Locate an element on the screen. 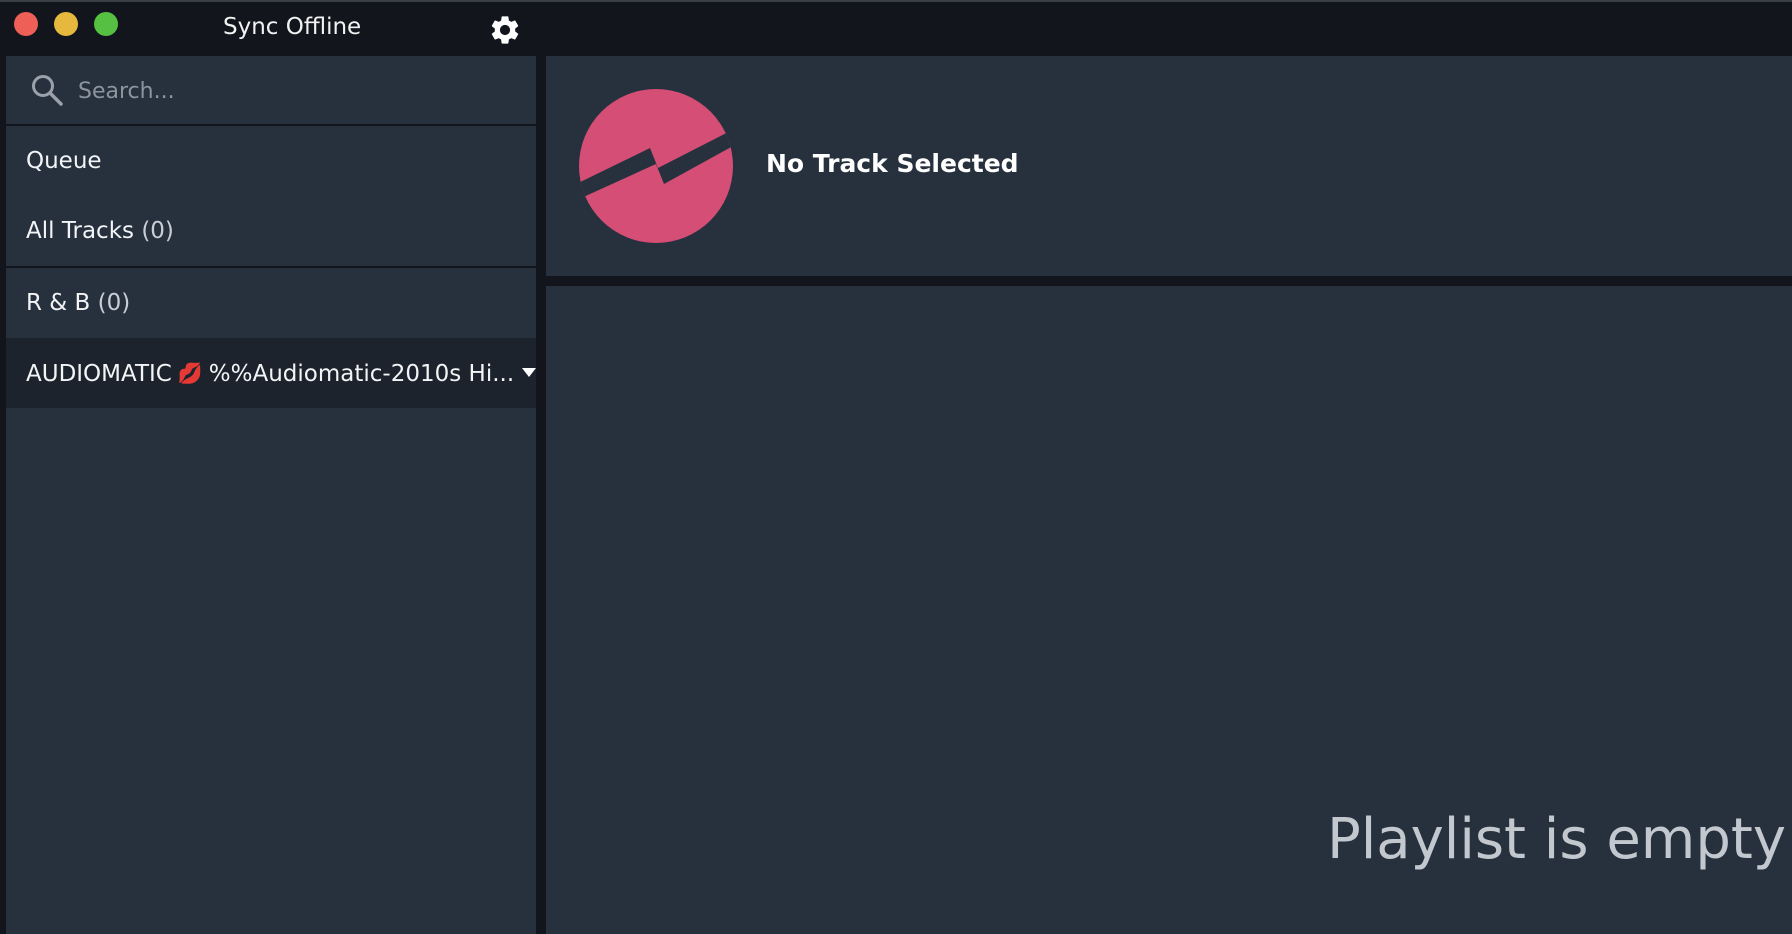  title-bar: Sync Offline is located at coordinates (896, 28).